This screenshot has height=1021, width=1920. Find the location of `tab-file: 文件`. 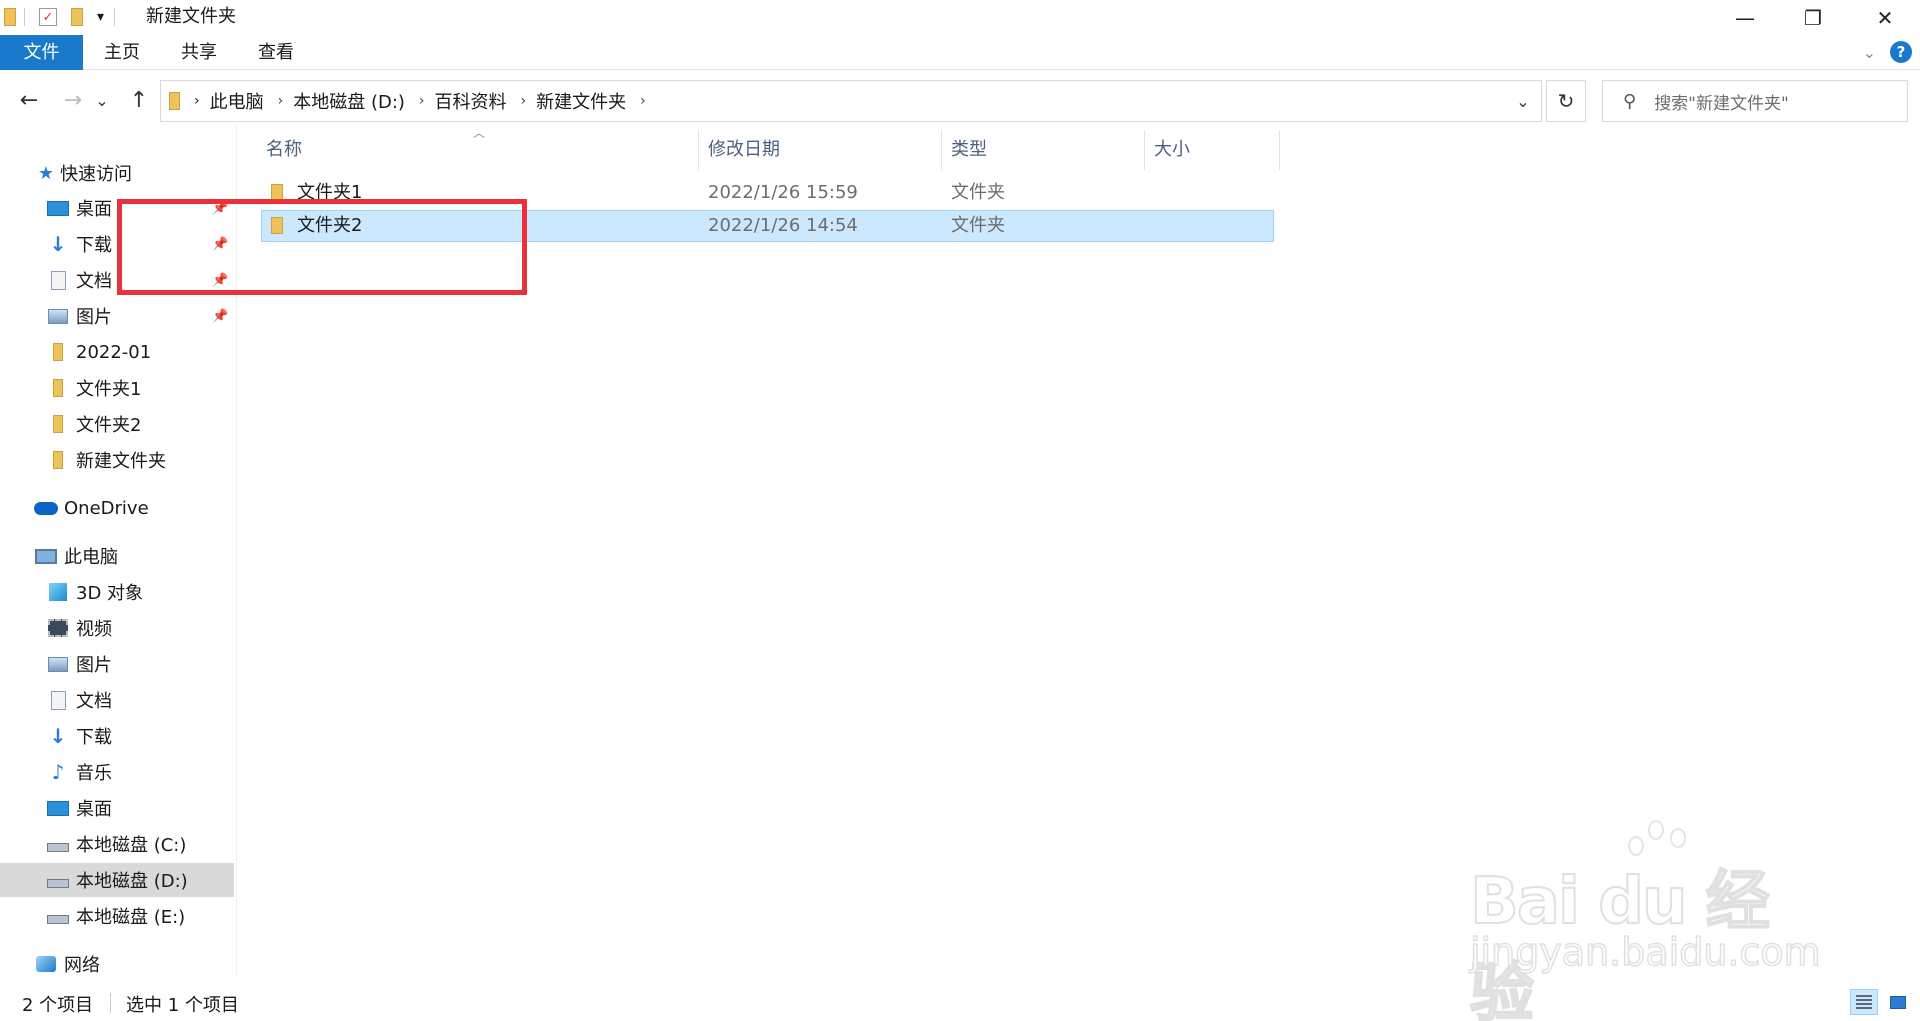

tab-file: 文件 is located at coordinates (41, 52).